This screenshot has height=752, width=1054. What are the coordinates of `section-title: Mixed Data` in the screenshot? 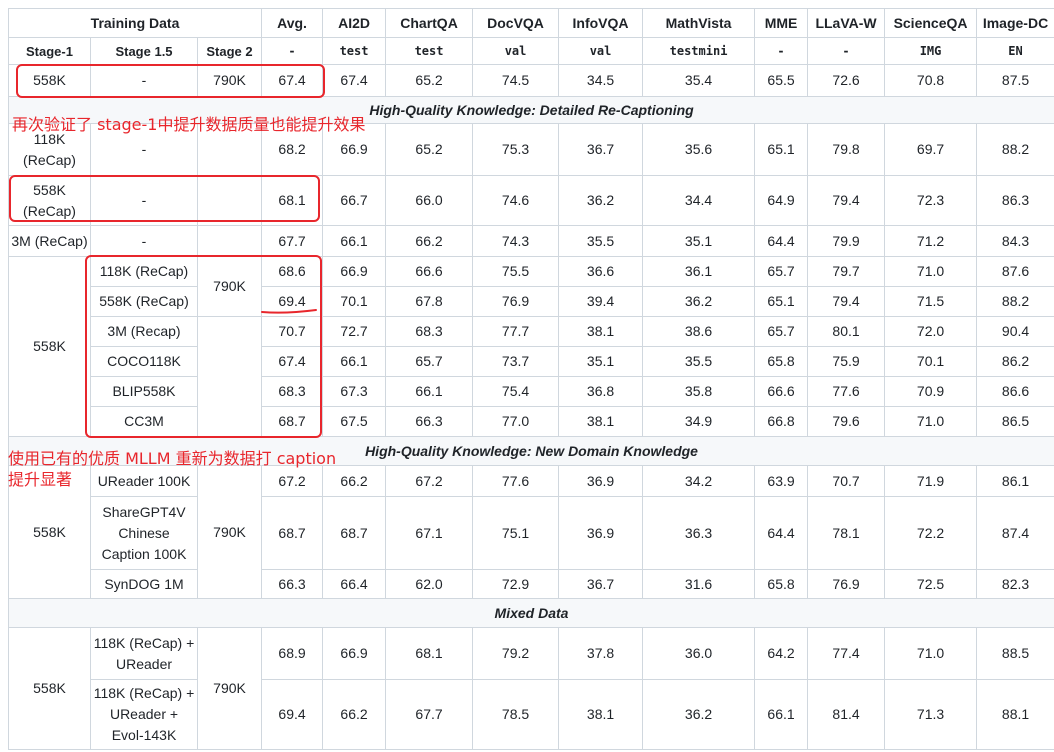 It's located at (530, 613).